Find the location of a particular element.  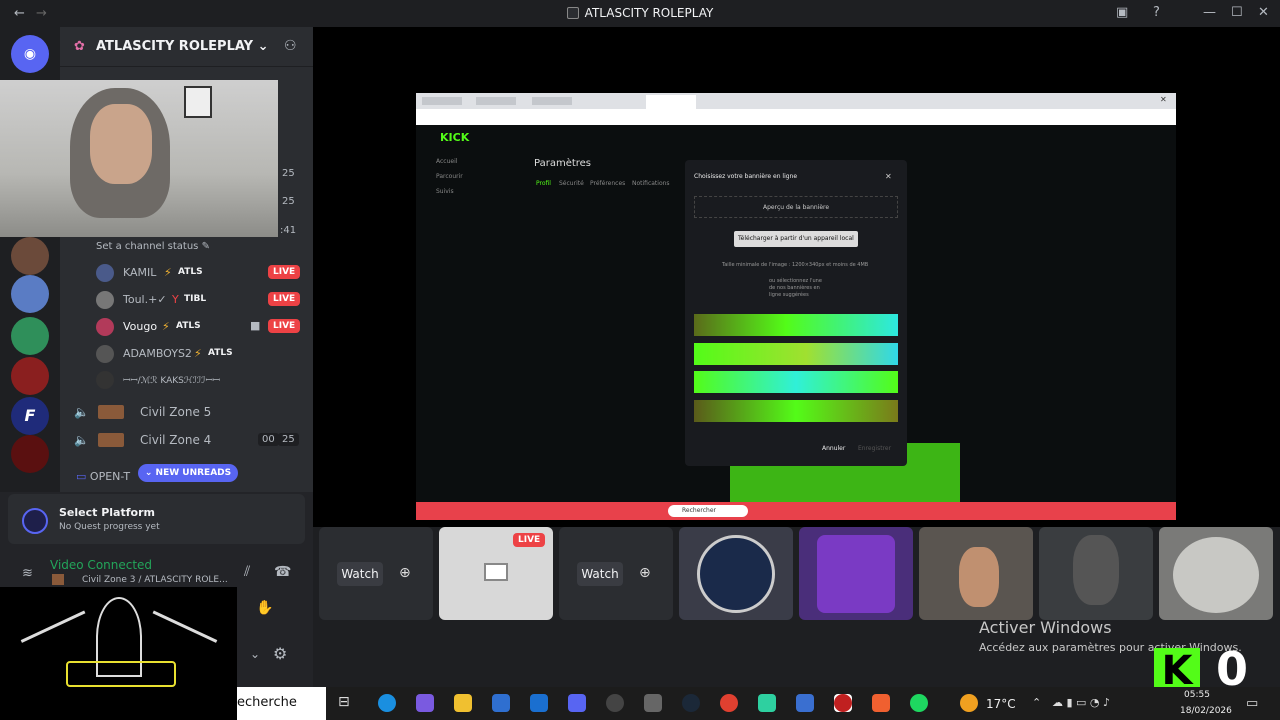

voice-channel: 🔈 Civil Zone 4 00 25 is located at coordinates (189, 440).